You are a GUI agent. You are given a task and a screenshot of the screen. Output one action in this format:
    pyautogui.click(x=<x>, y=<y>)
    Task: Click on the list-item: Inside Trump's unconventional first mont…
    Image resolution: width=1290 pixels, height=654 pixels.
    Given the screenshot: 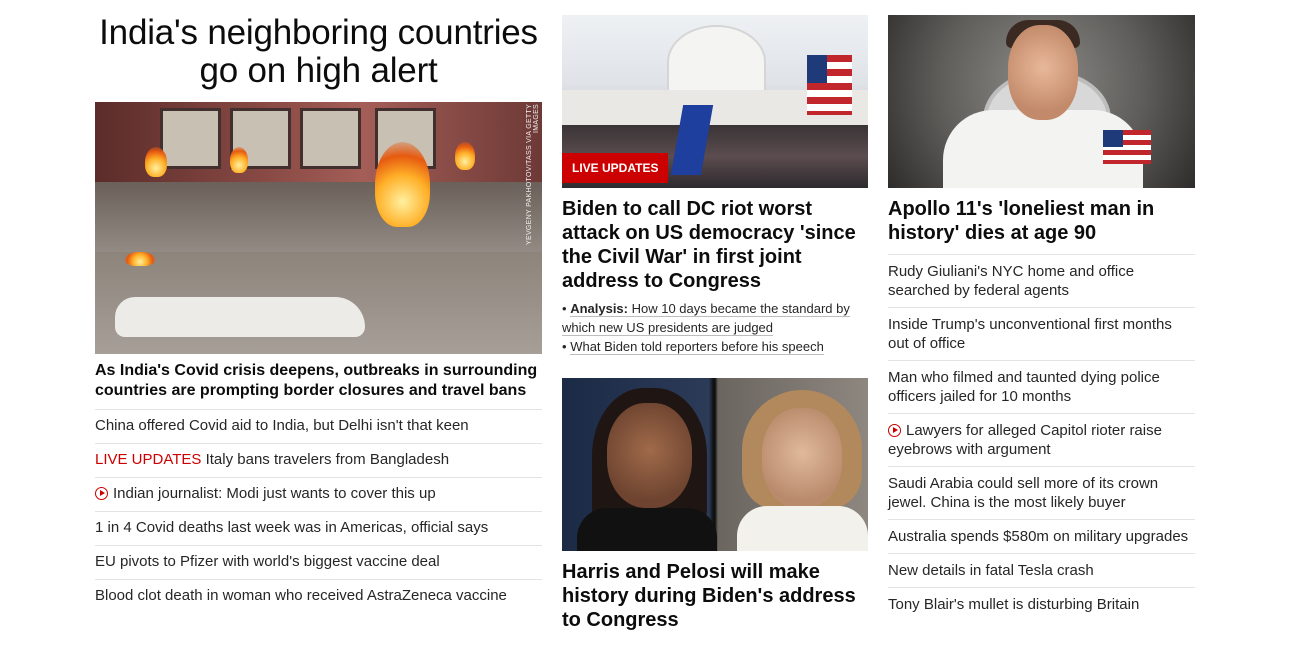 What is the action you would take?
    pyautogui.click(x=1041, y=333)
    